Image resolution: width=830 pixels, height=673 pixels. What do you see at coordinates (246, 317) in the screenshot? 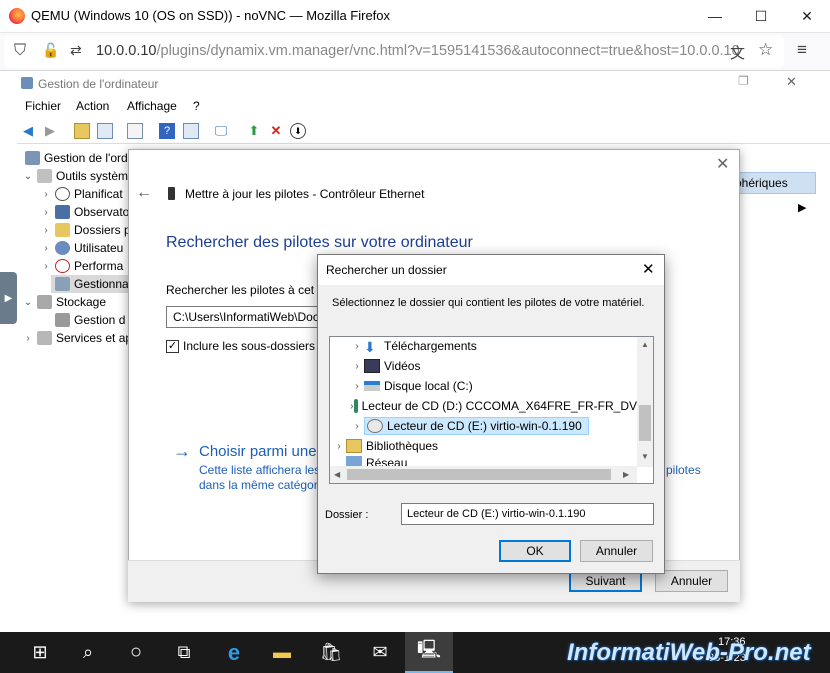
I see `driver-path-input: C:\Users\InformatiWeb\Doc` at bounding box center [246, 317].